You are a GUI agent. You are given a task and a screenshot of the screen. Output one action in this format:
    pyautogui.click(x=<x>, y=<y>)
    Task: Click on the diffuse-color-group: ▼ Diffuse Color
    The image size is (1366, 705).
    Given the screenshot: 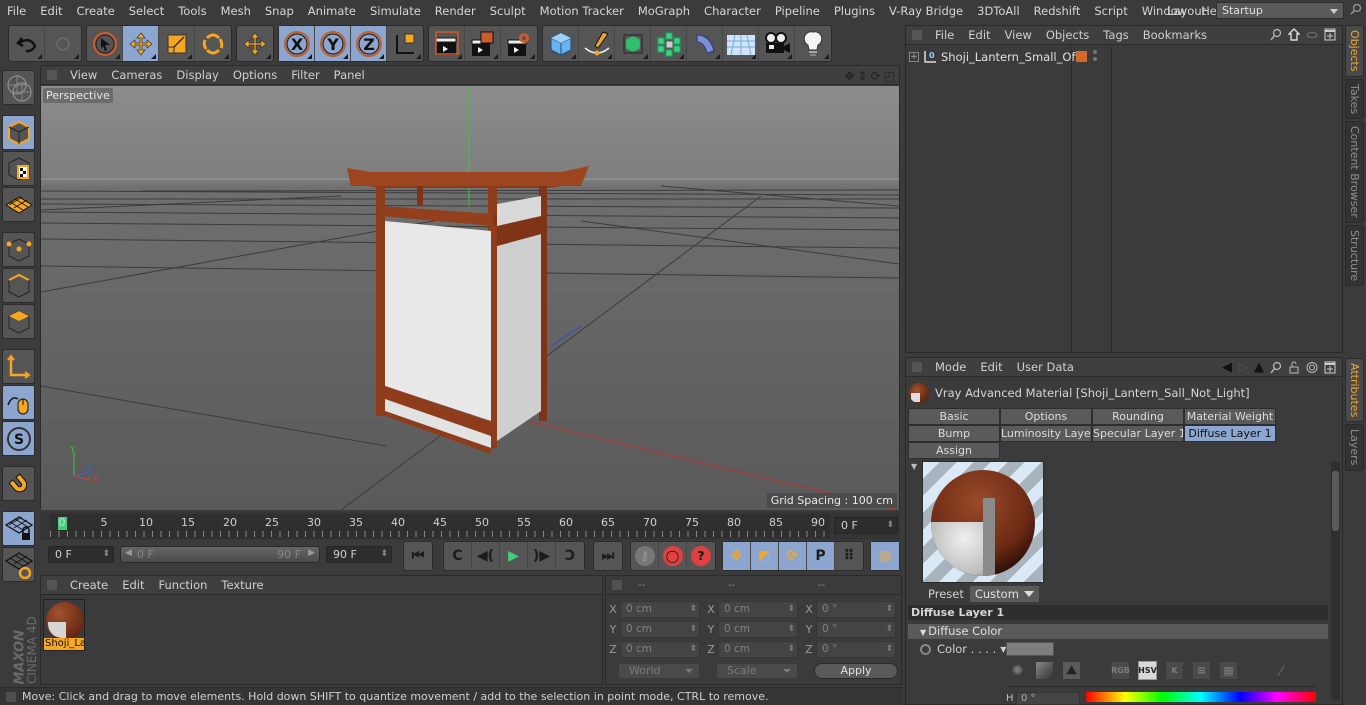 What is the action you would take?
    pyautogui.click(x=1118, y=631)
    